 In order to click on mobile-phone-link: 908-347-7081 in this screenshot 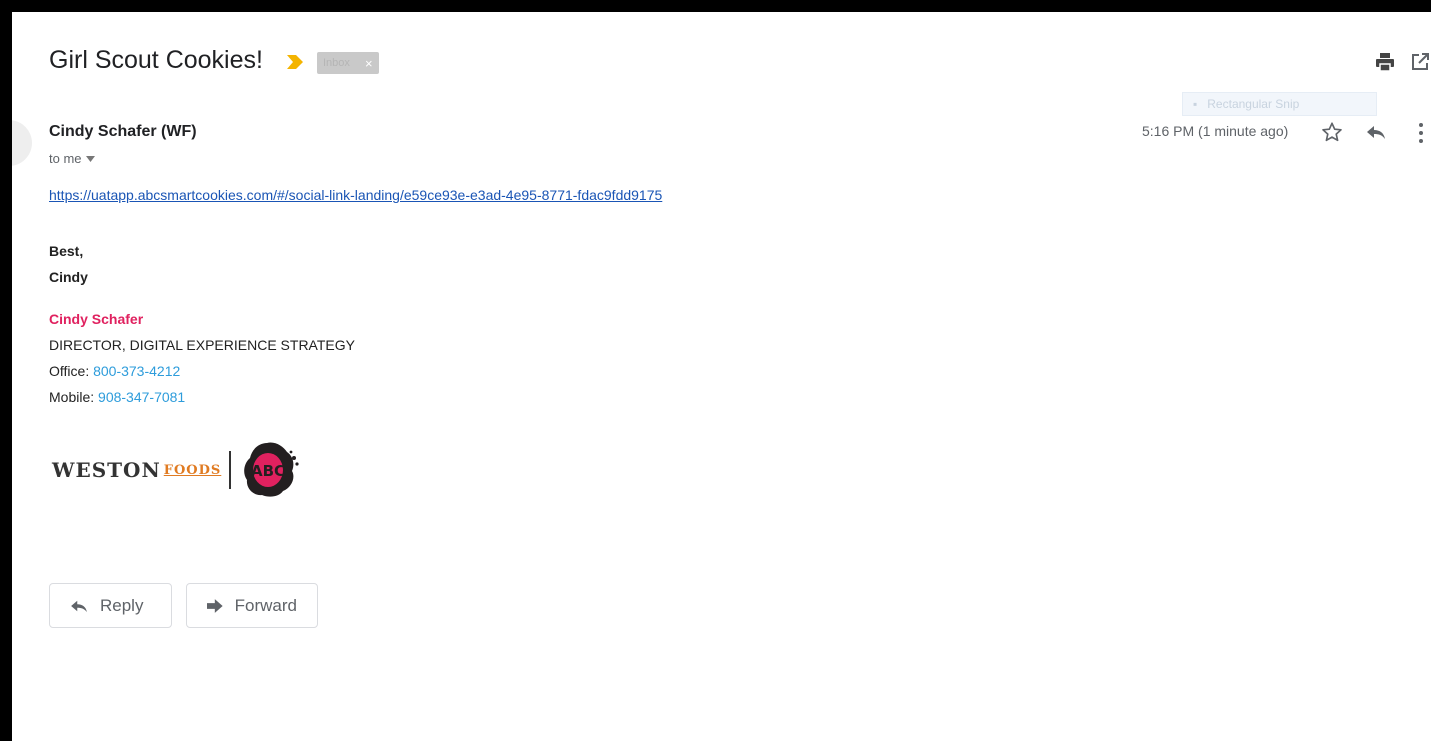, I will do `click(141, 397)`.